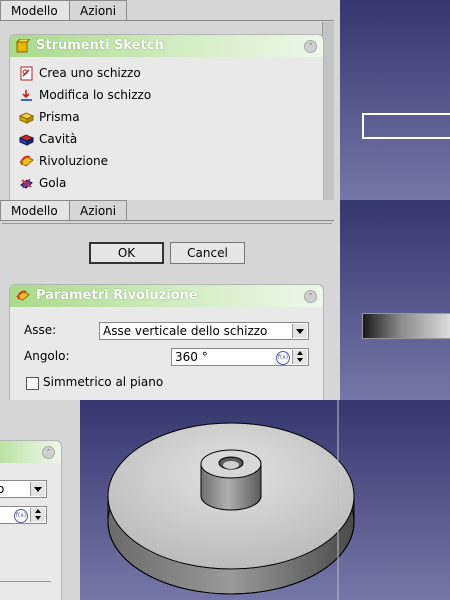 The height and width of the screenshot is (600, 450). Describe the element at coordinates (2, 489) in the screenshot. I see `axis-value-partial: o` at that location.